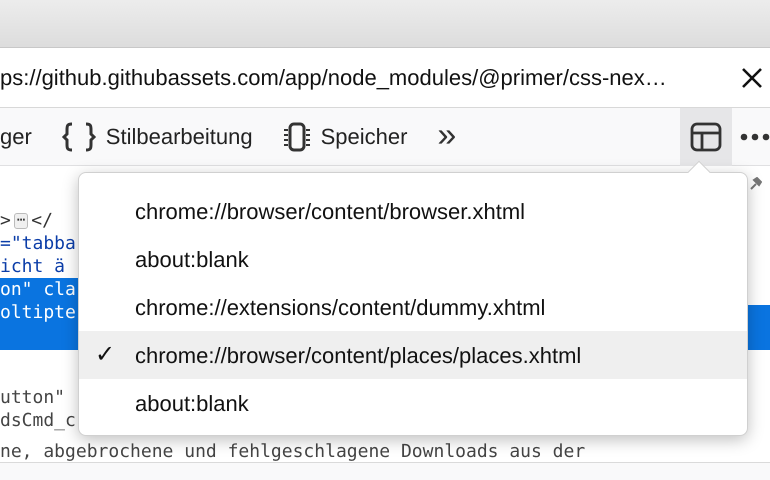  What do you see at coordinates (105, 355) in the screenshot?
I see `checkmark: ✓` at bounding box center [105, 355].